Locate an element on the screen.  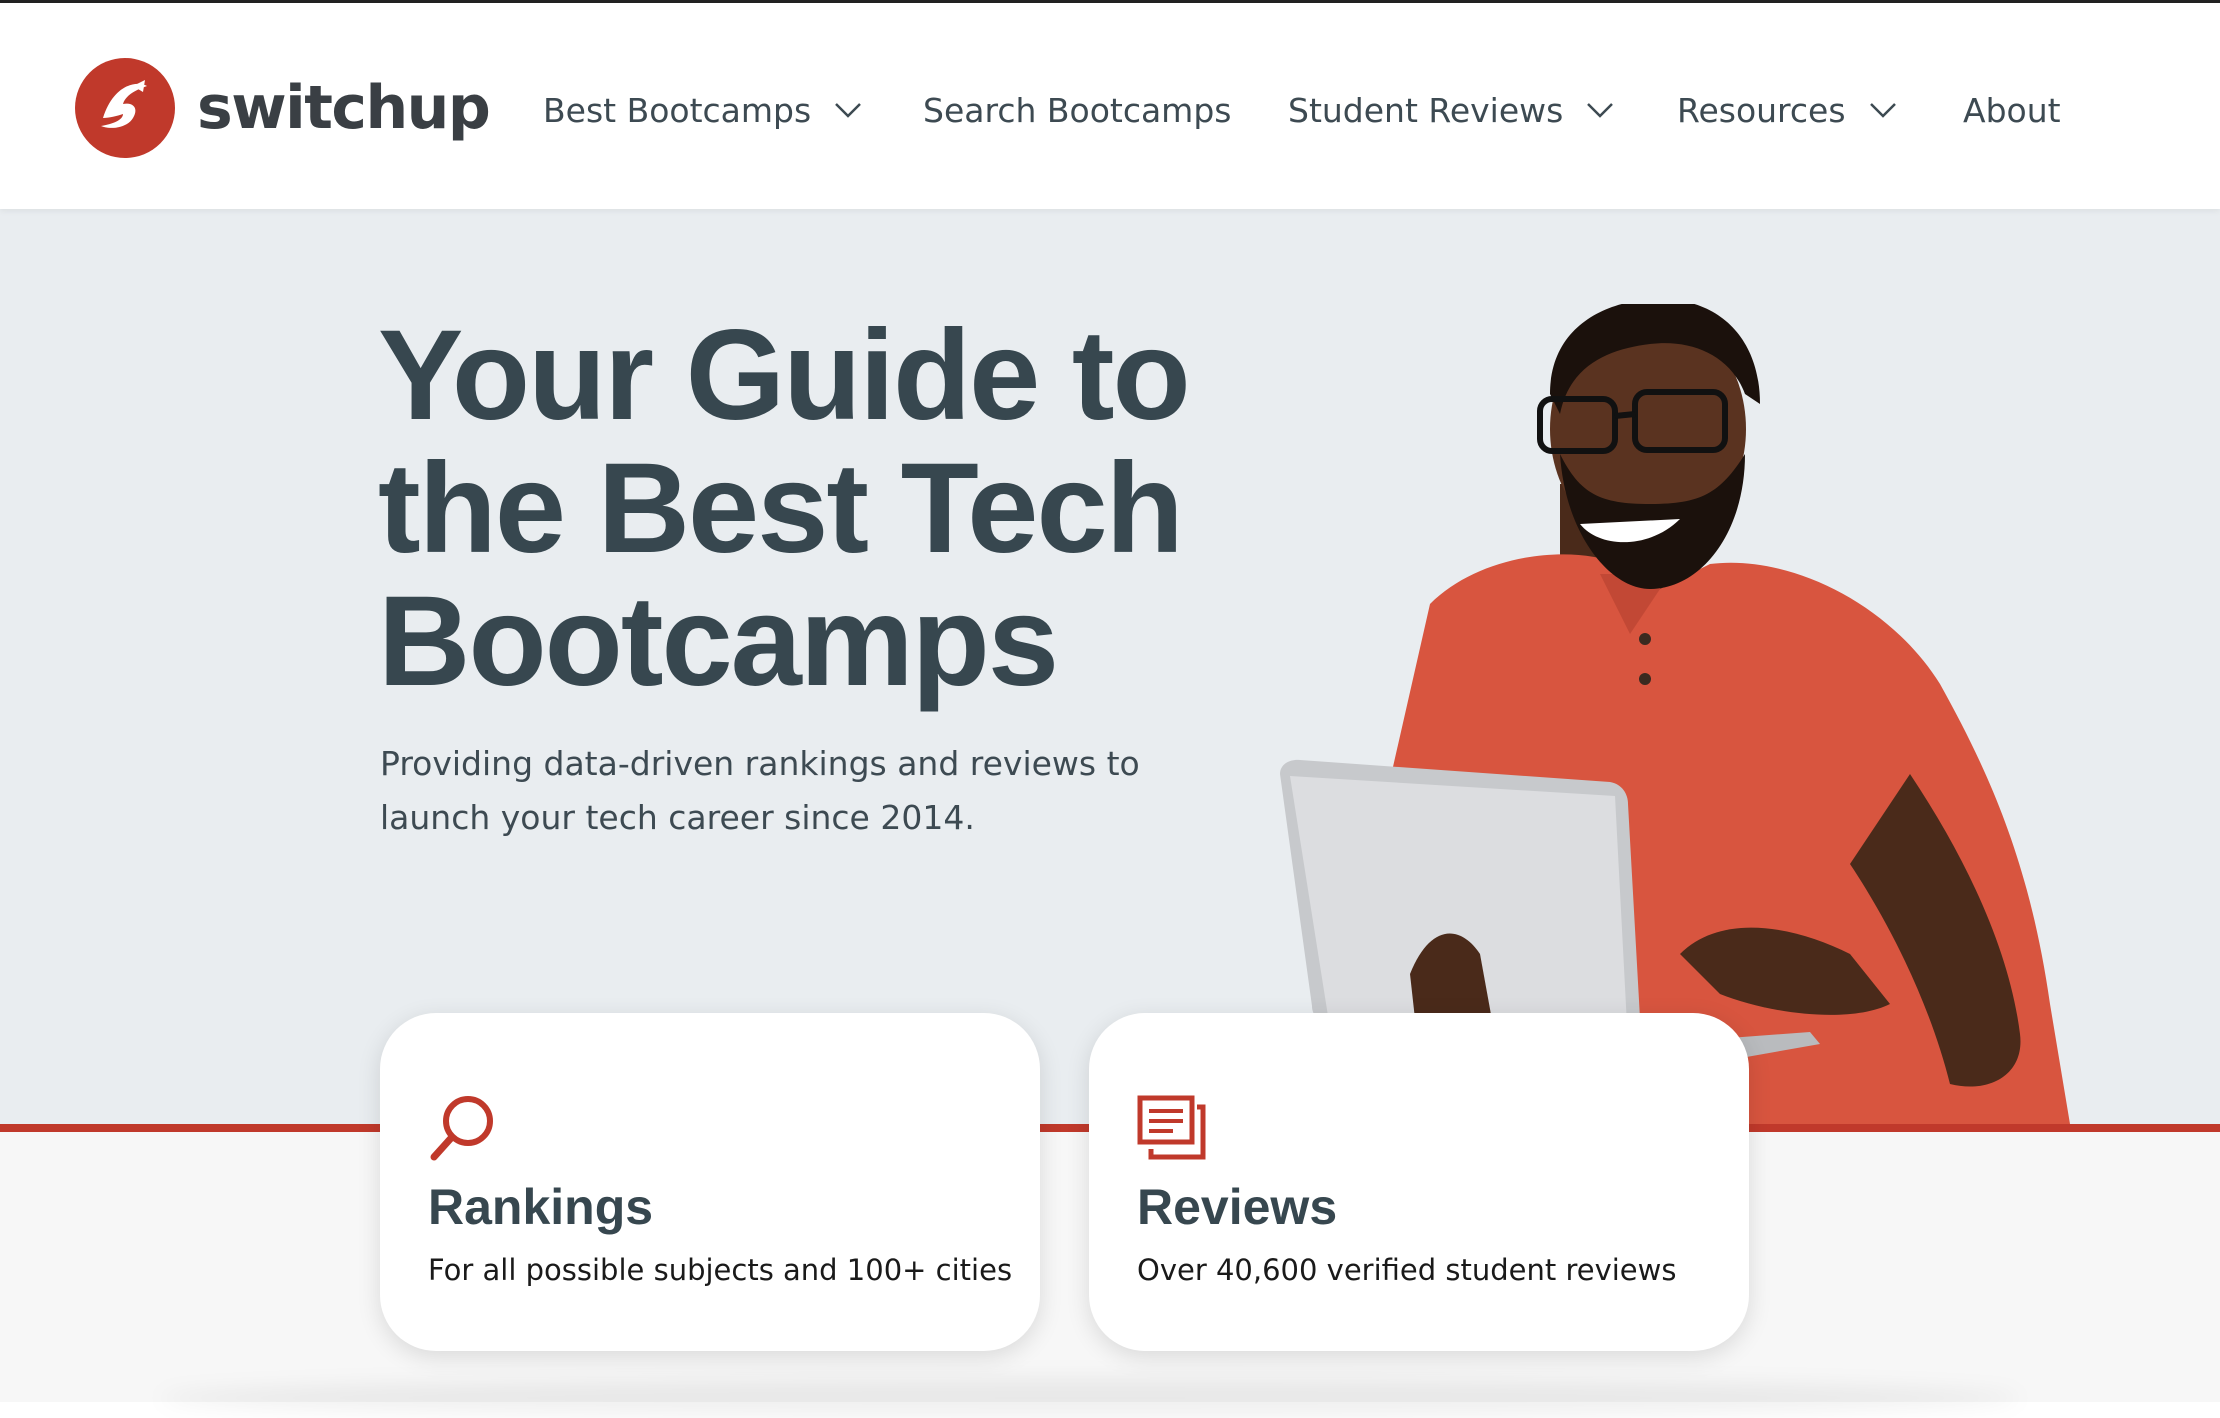
switchup-logo: switchup is located at coordinates (282, 108).